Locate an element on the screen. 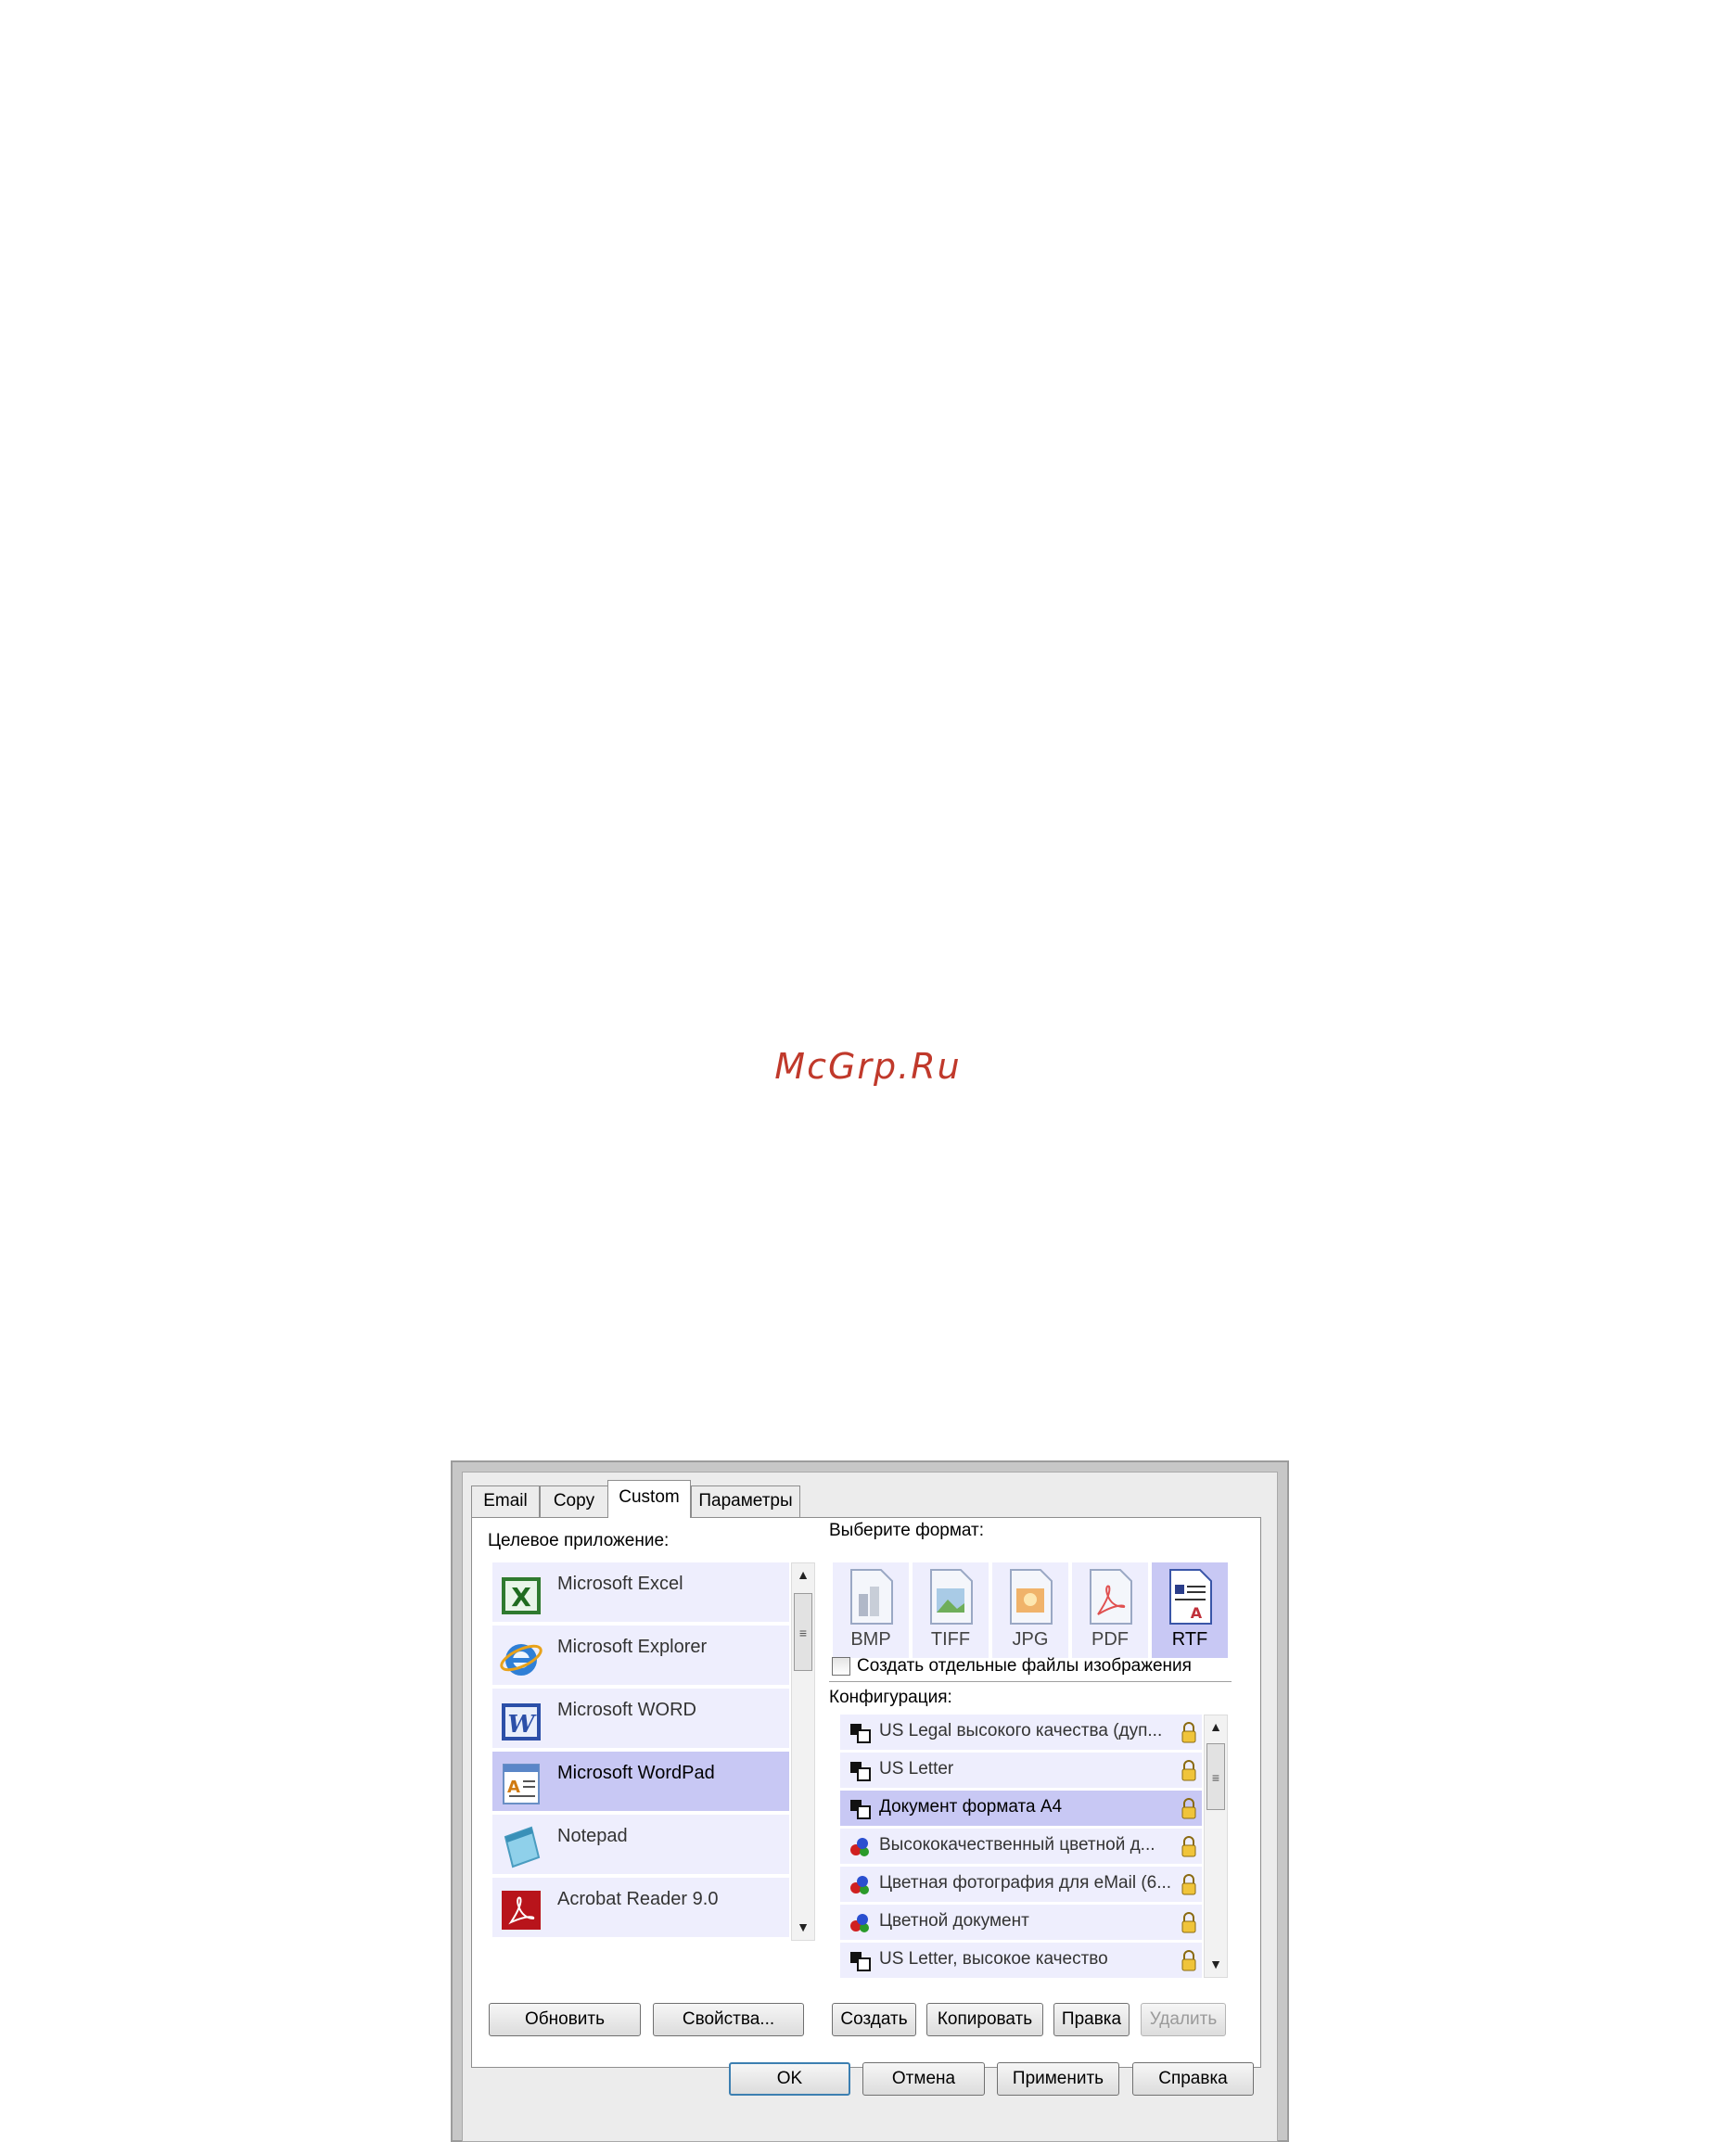 This screenshot has height=2142, width=1736. config-item: US Letter, высокое качество is located at coordinates (1021, 1960).